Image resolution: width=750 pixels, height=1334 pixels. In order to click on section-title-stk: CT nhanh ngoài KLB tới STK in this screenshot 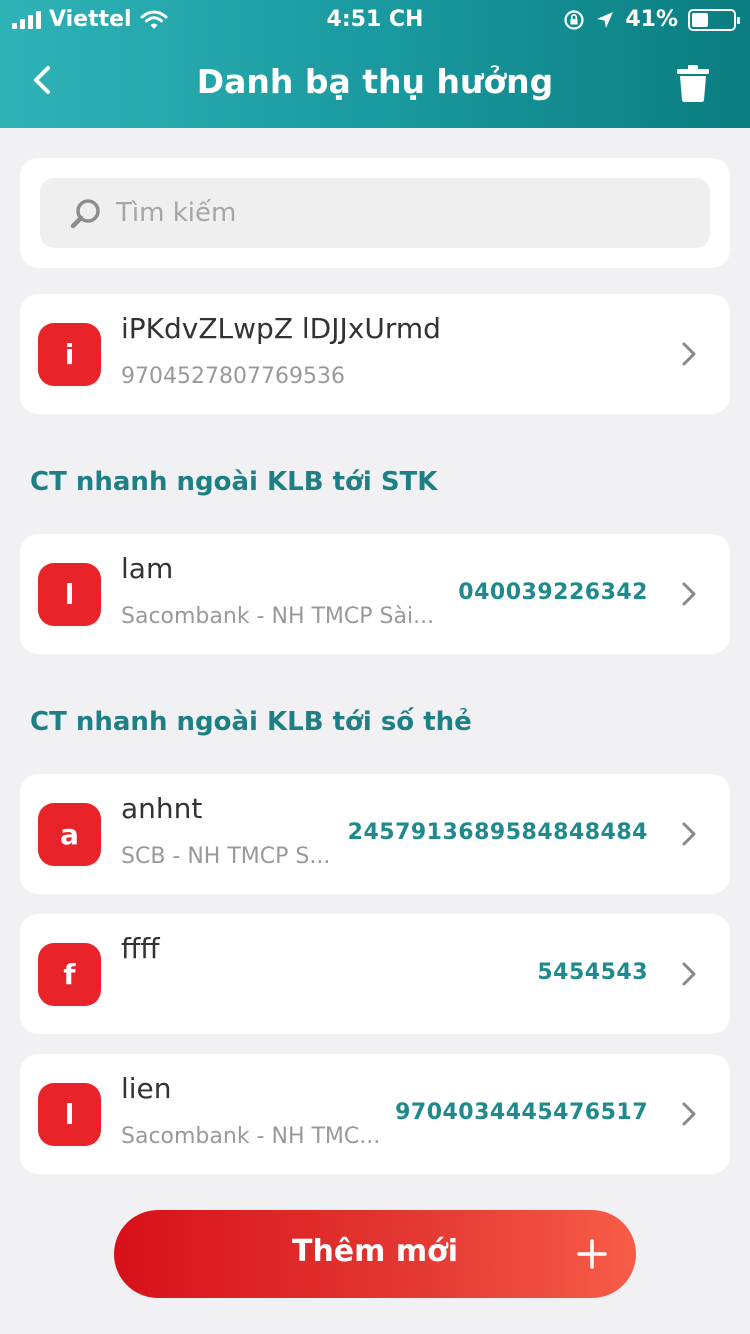, I will do `click(234, 482)`.